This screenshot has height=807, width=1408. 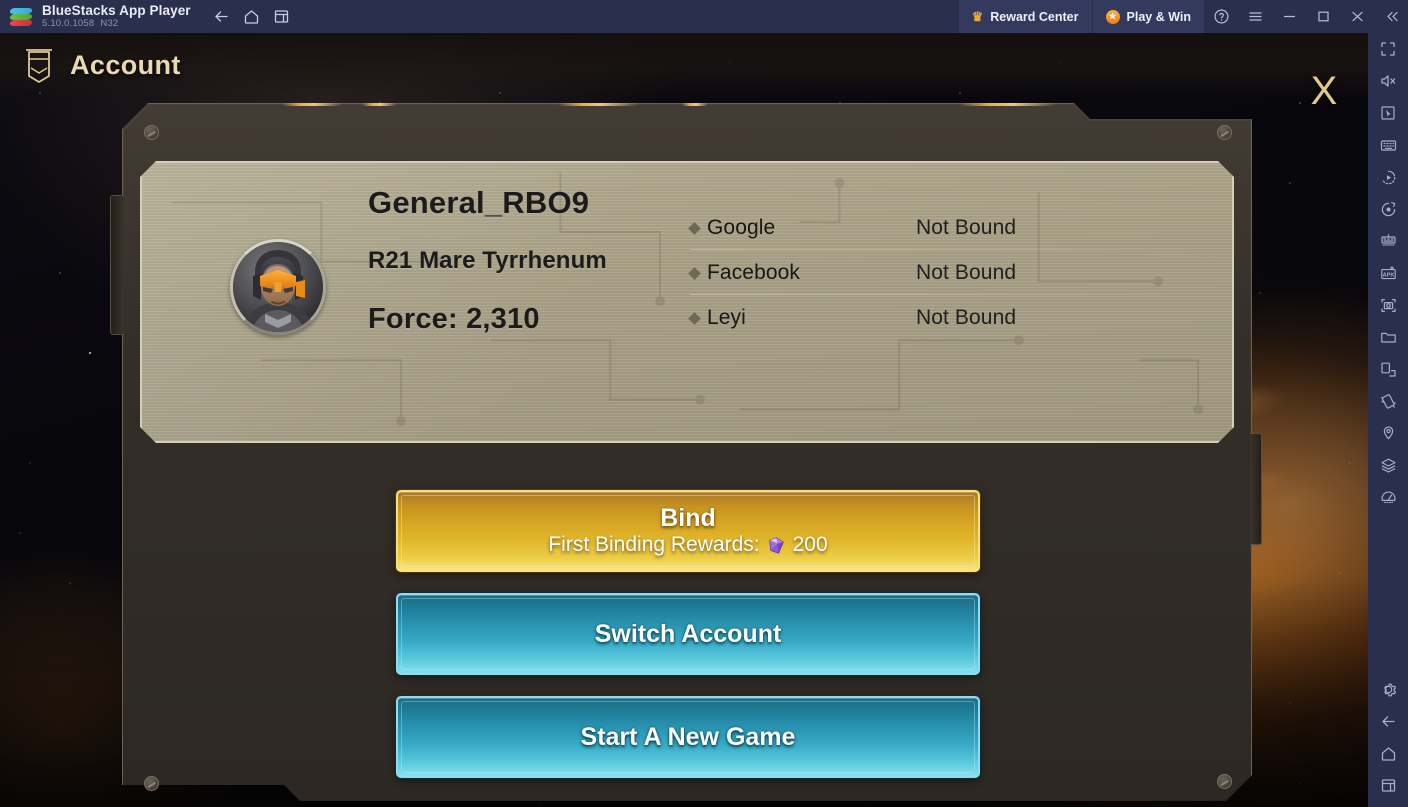 I want to click on screenshot-icon, so click(x=1388, y=305).